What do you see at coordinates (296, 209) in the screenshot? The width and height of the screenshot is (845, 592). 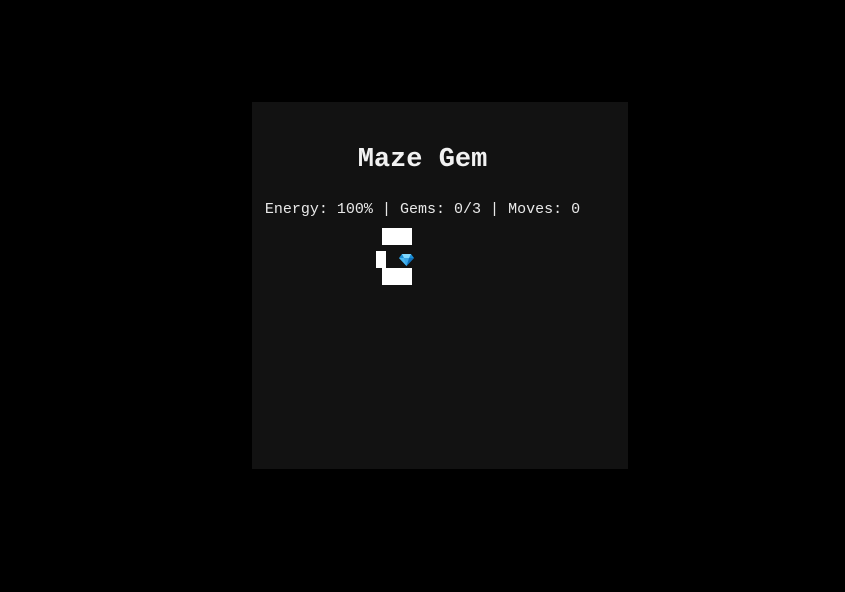 I see `energy-label: Energy:` at bounding box center [296, 209].